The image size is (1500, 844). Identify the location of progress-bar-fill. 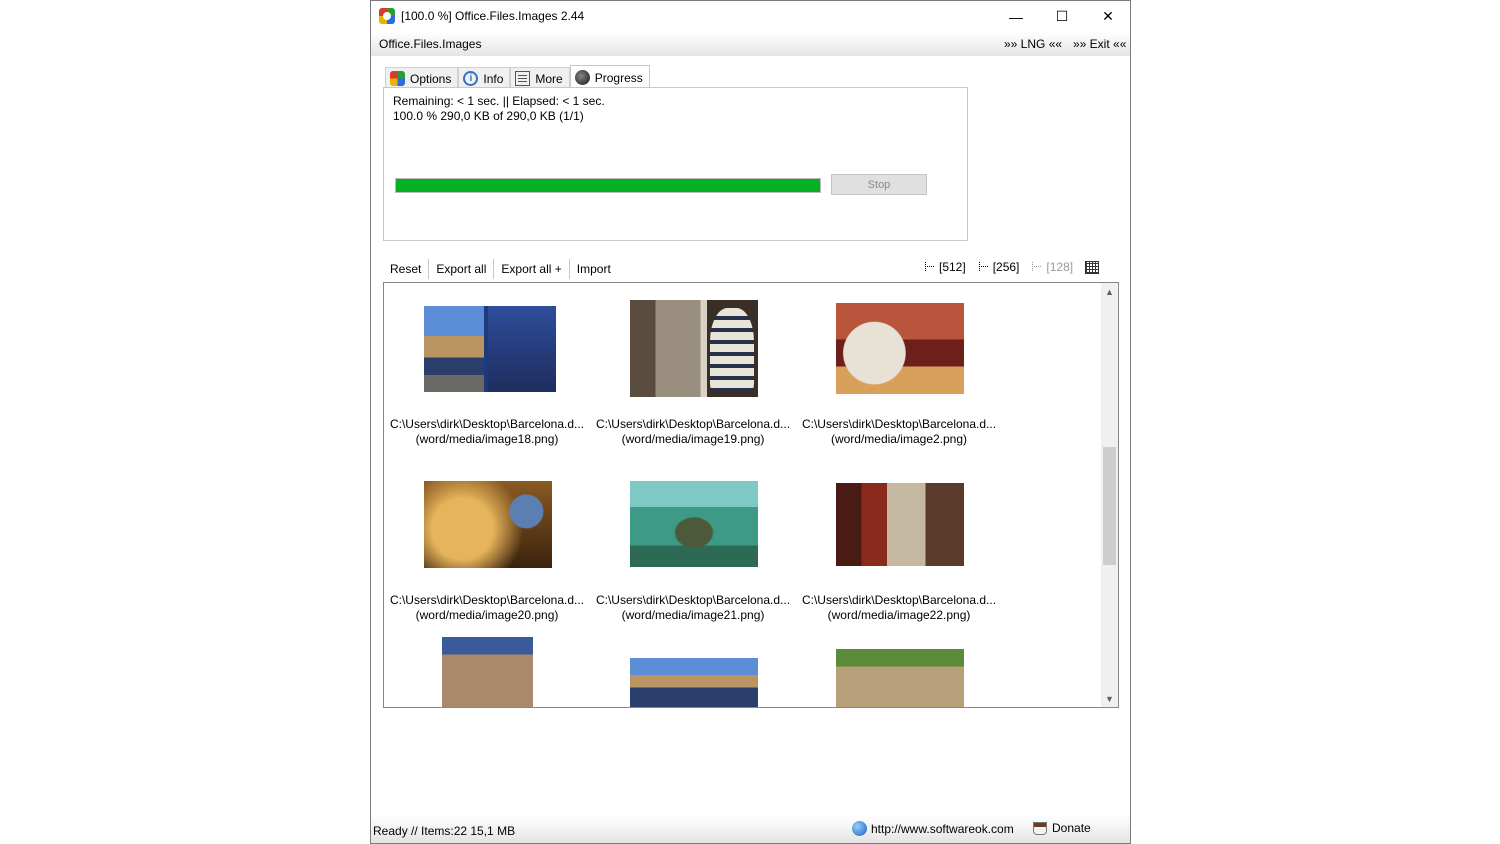
(608, 185).